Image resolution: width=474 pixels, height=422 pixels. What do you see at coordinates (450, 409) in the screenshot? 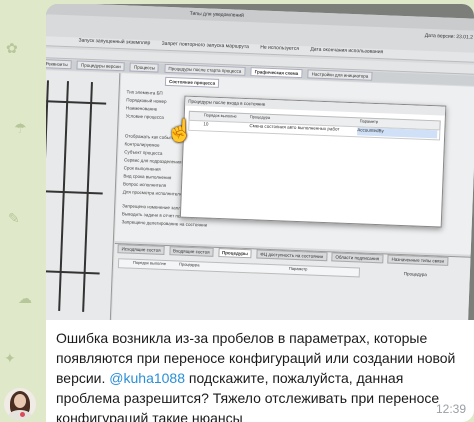
I see `message-time: 12:39` at bounding box center [450, 409].